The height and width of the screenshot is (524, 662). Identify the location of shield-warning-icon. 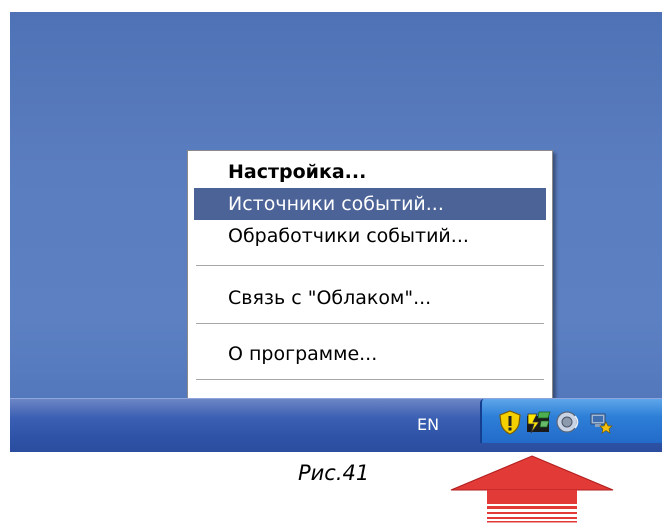
(510, 422).